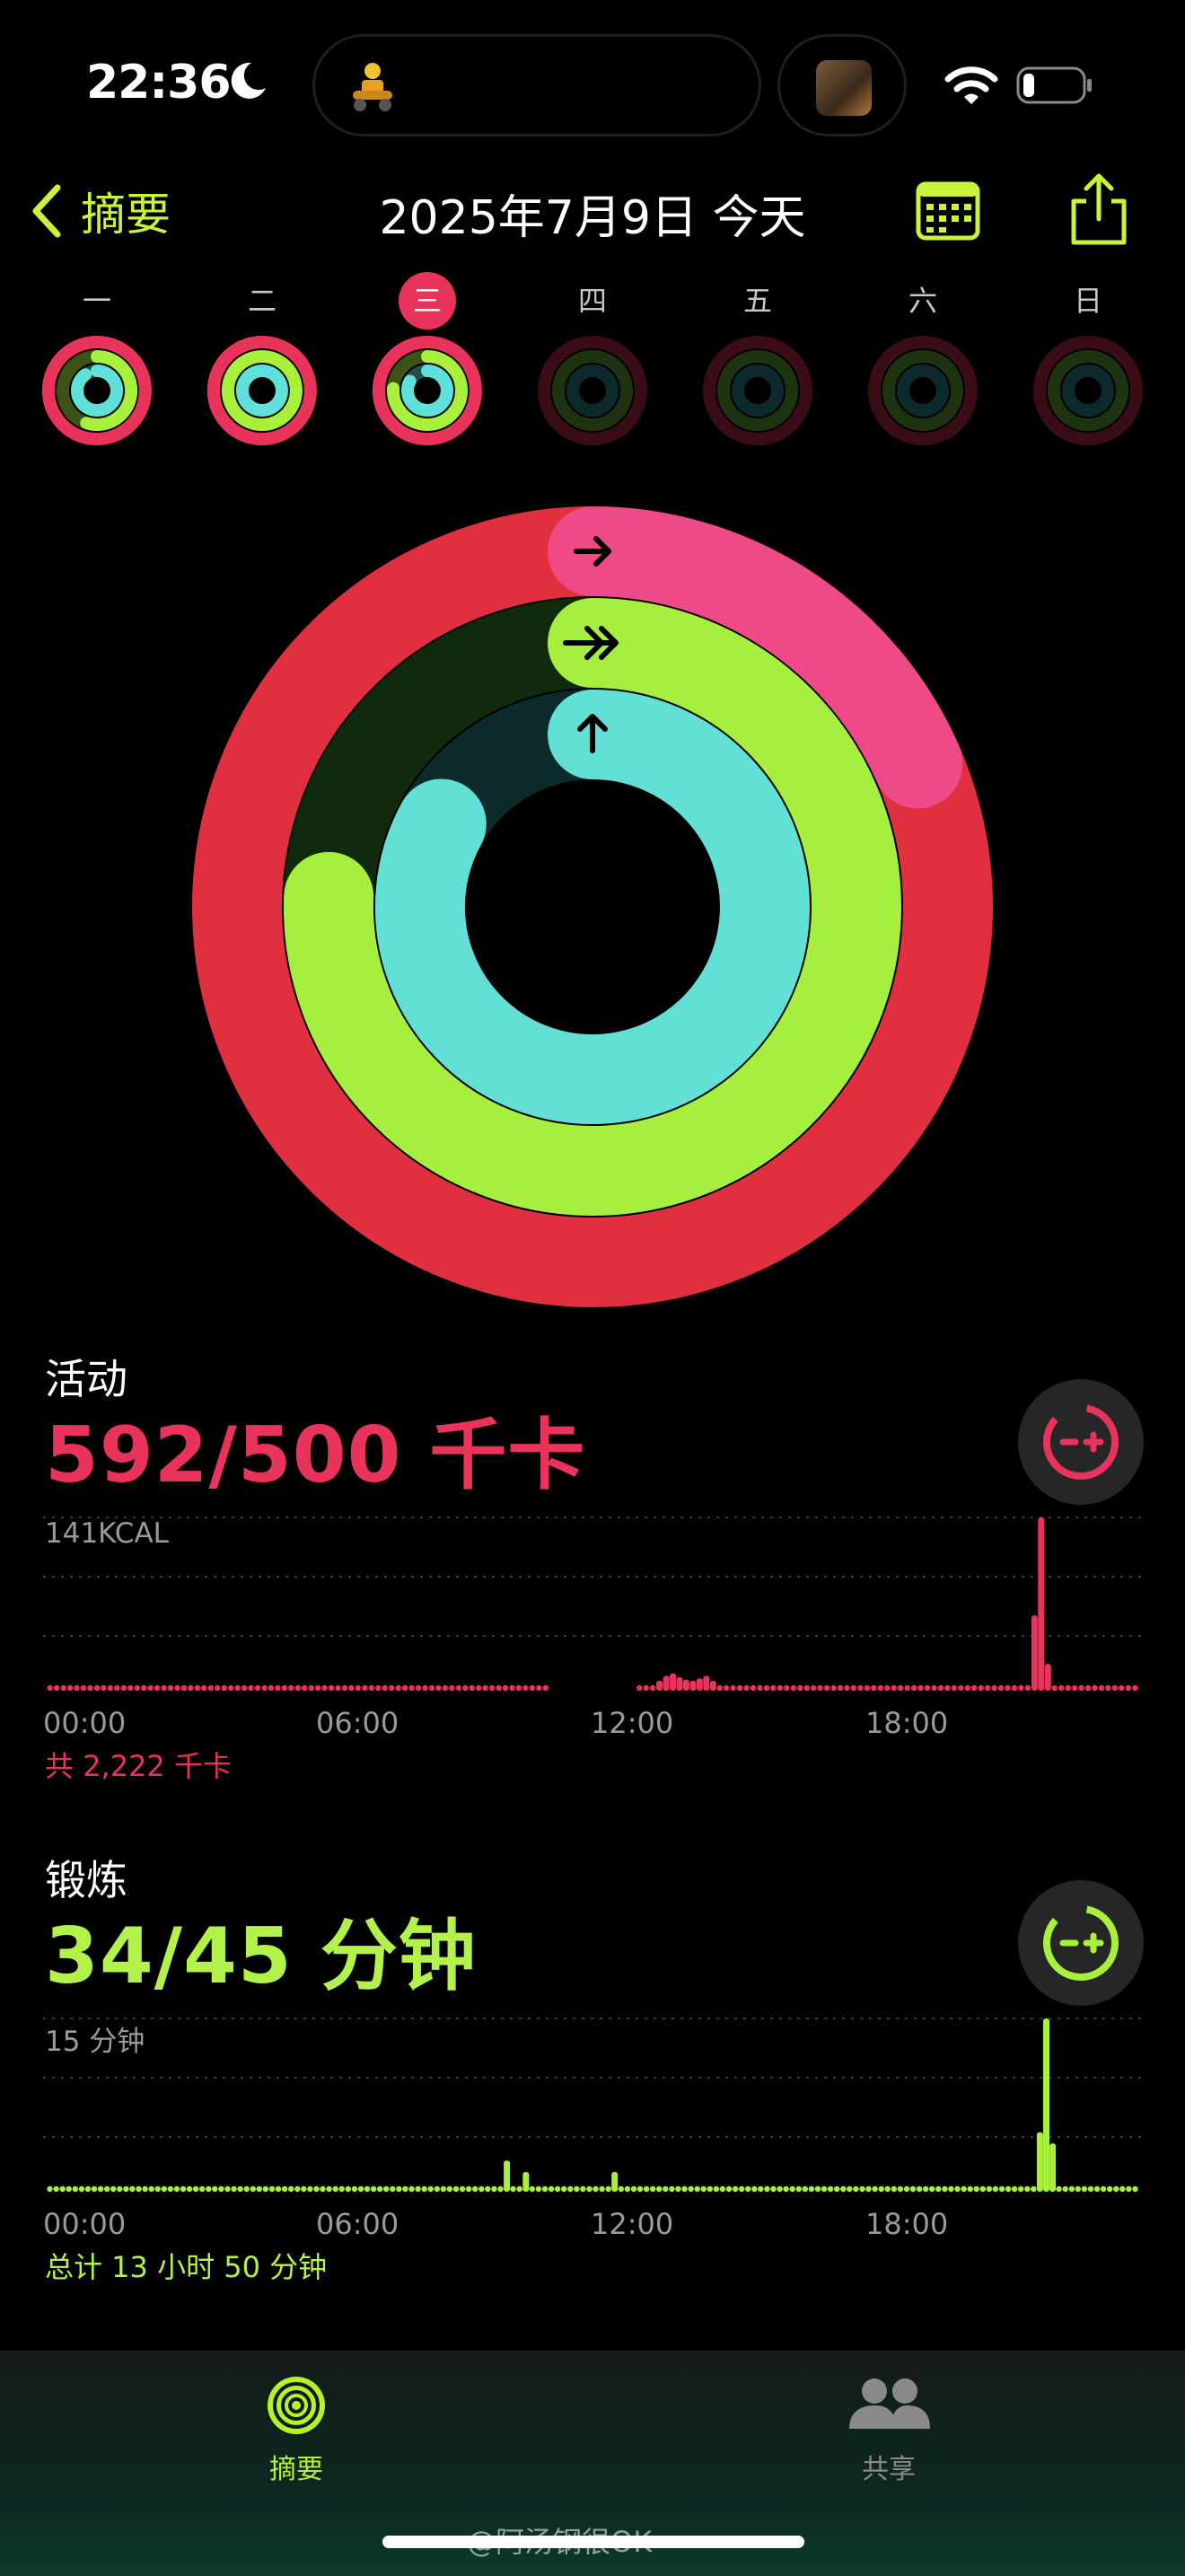 This screenshot has width=1185, height=2576. Describe the element at coordinates (889, 2430) in the screenshot. I see `tab-sharing: 共享` at that location.